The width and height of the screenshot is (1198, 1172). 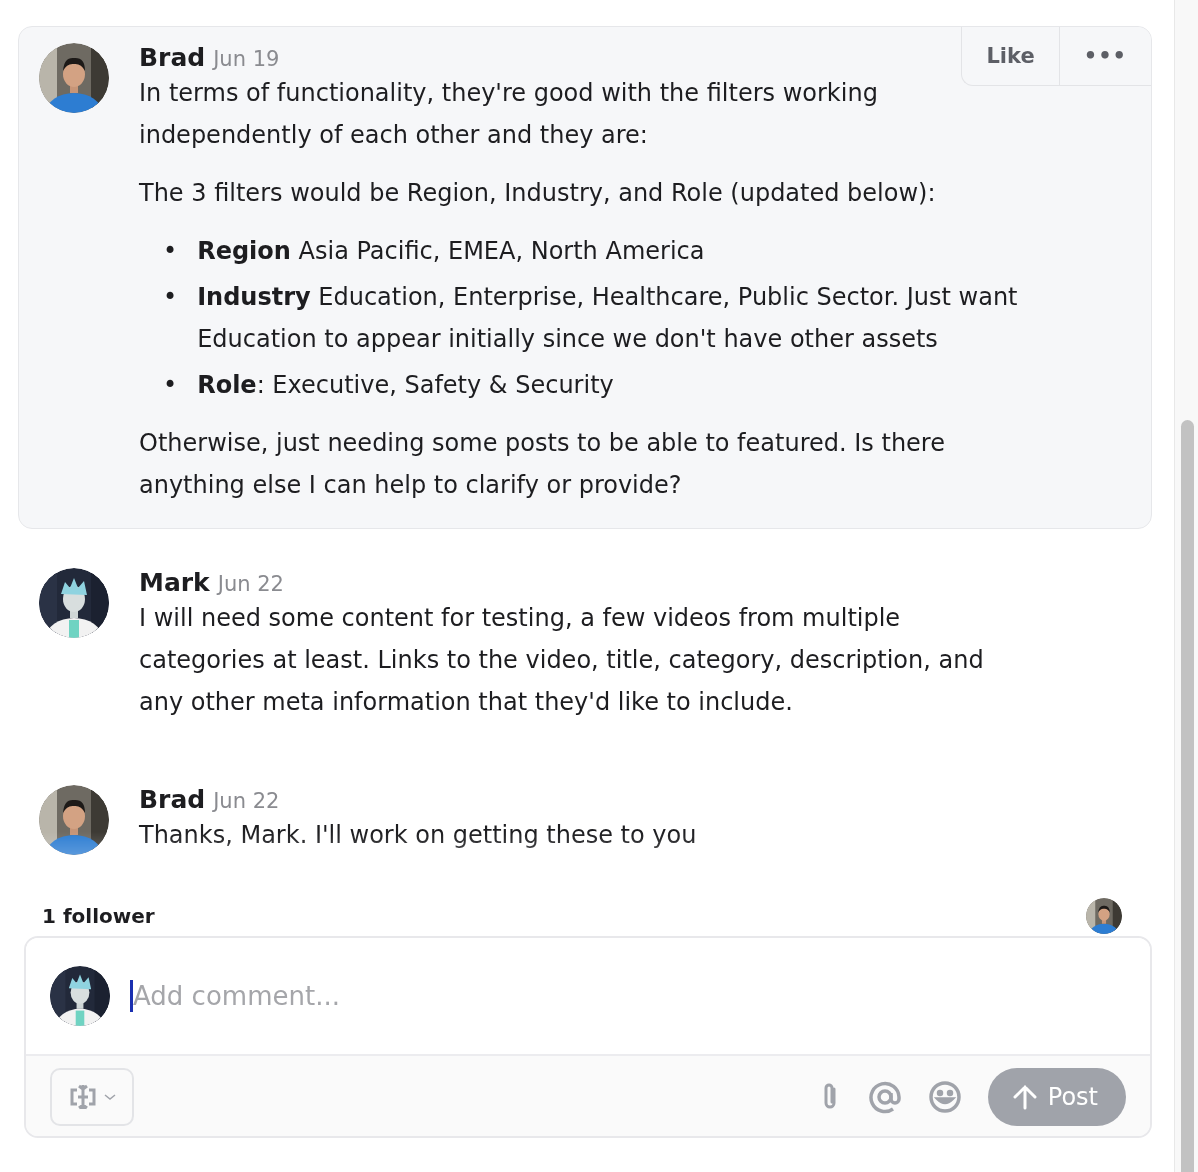 I want to click on arrow-up-icon, so click(x=1024, y=1097).